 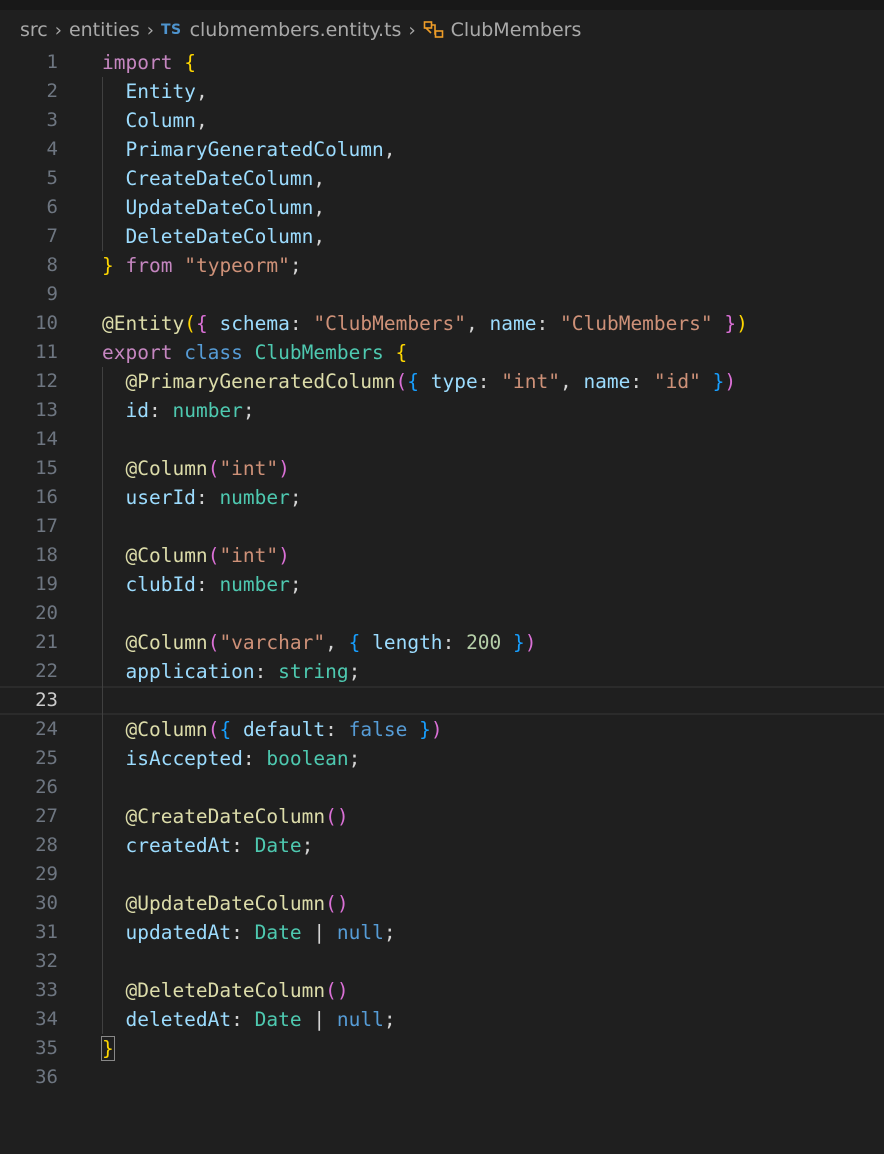 What do you see at coordinates (52, 207) in the screenshot?
I see `line-number: 6` at bounding box center [52, 207].